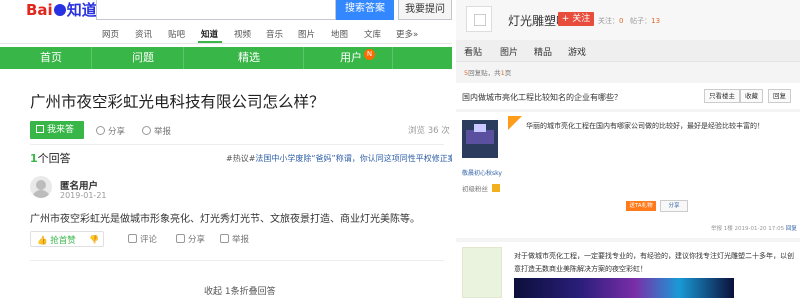 This screenshot has height=298, width=800. What do you see at coordinates (425, 10) in the screenshot?
I see `ask-question-button: 我要提问` at bounding box center [425, 10].